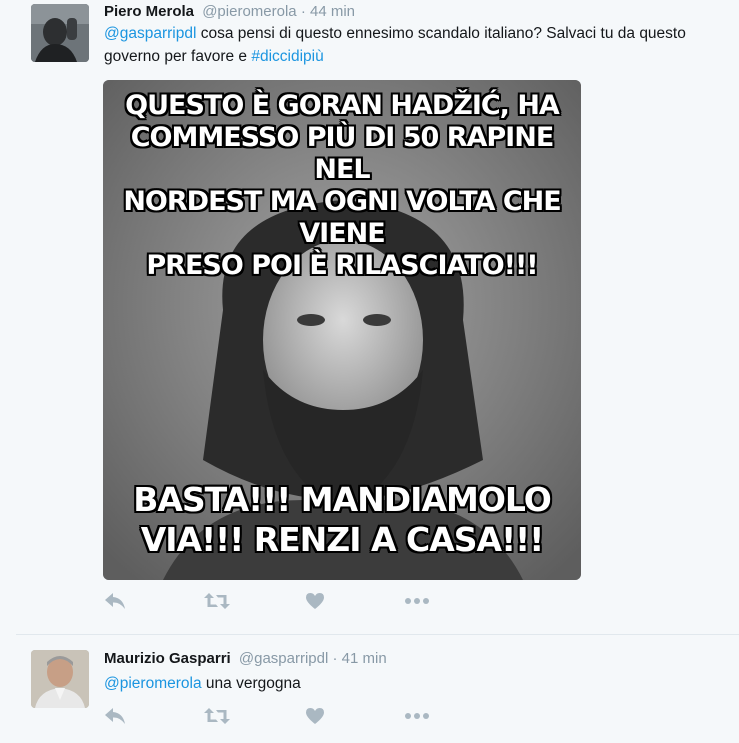 This screenshot has height=743, width=739. Describe the element at coordinates (342, 105) in the screenshot. I see `caption-line: QUESTO È GORAN HADŽIĆ, HA` at that location.